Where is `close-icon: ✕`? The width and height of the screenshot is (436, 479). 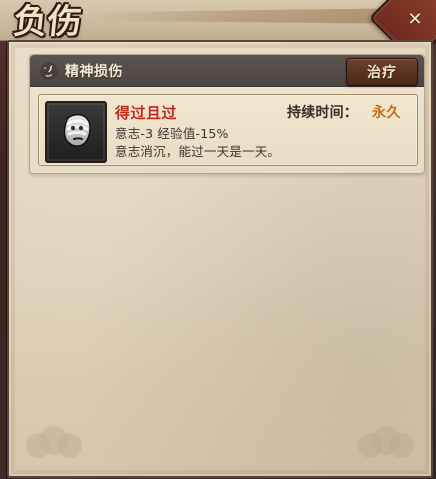
close-icon: ✕ is located at coordinates (415, 19).